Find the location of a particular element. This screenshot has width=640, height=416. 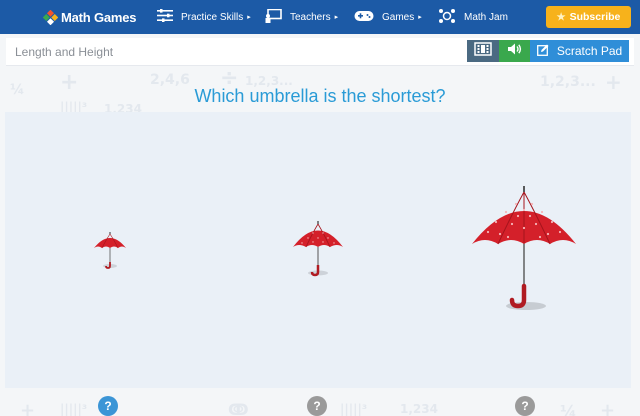

nav-games: Games ▸ is located at coordinates (388, 17).